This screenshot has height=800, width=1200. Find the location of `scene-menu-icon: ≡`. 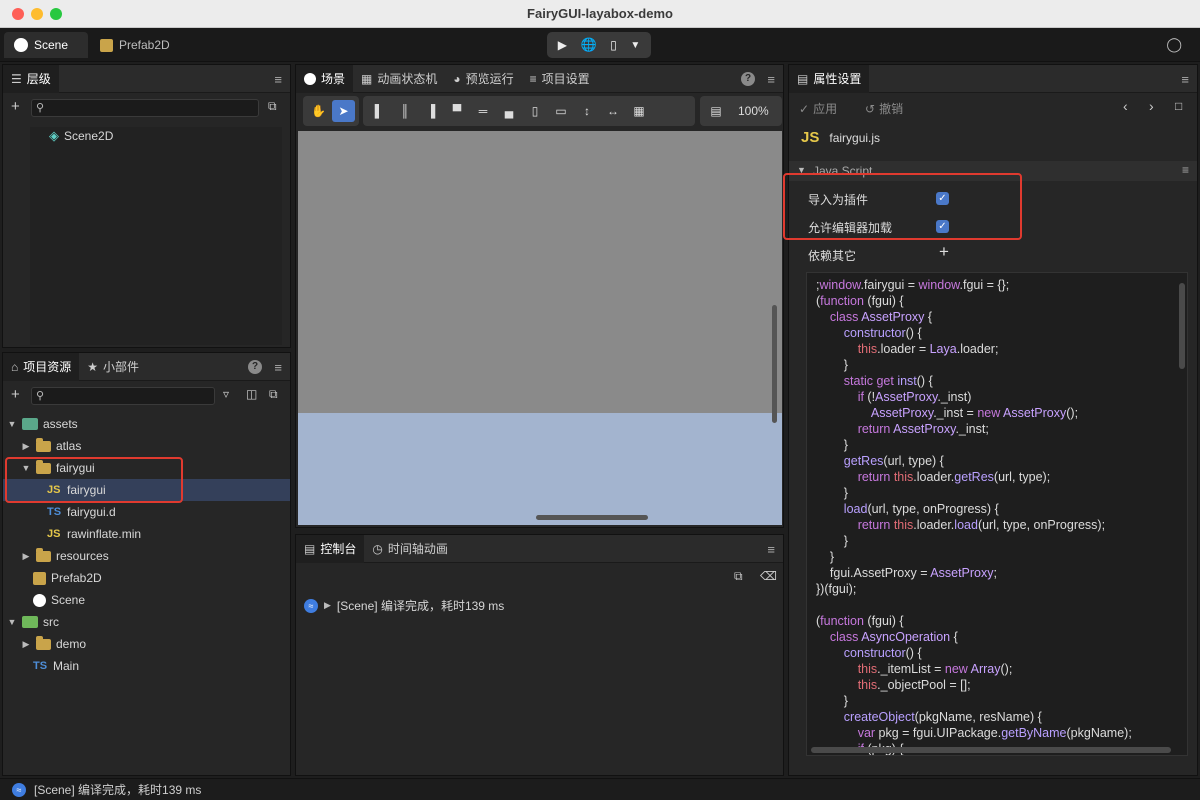

scene-menu-icon: ≡ is located at coordinates (771, 79).